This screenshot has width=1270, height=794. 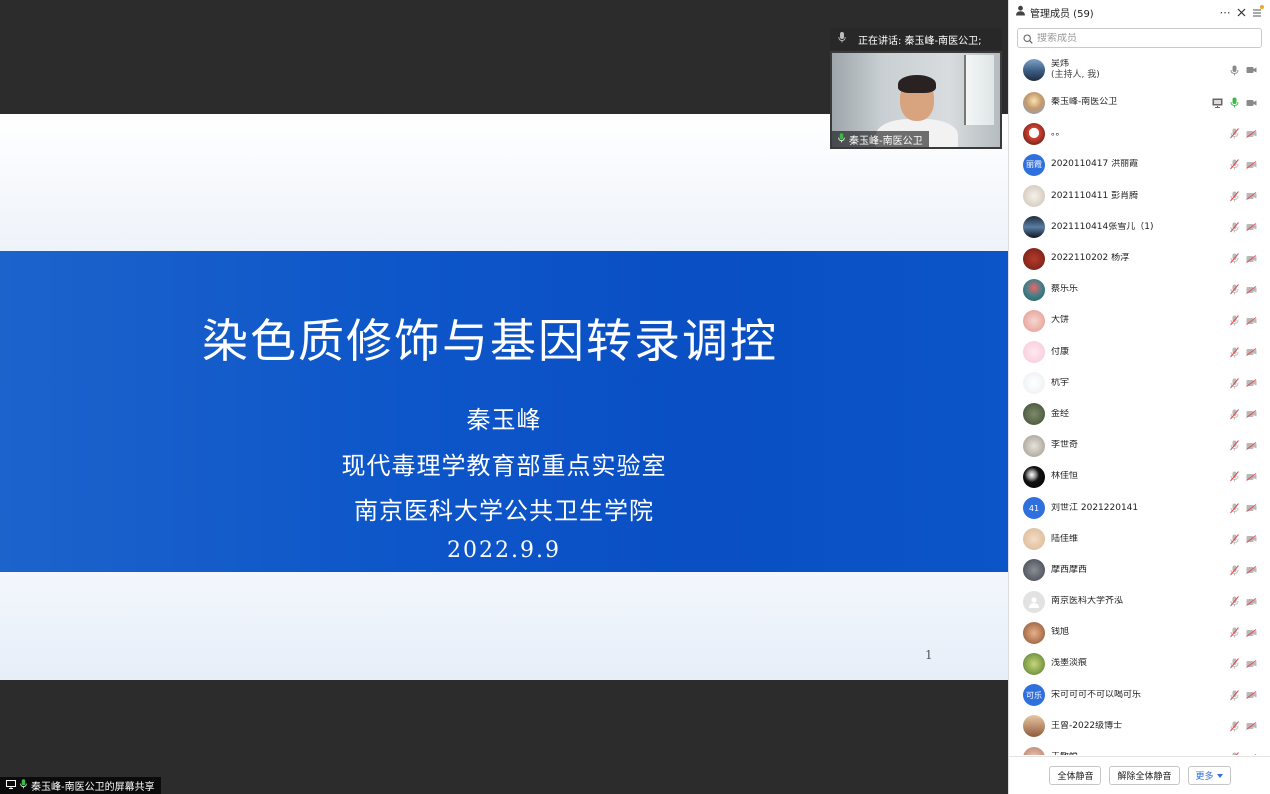 What do you see at coordinates (1139, 748) in the screenshot?
I see `member-row: 王敏悦` at bounding box center [1139, 748].